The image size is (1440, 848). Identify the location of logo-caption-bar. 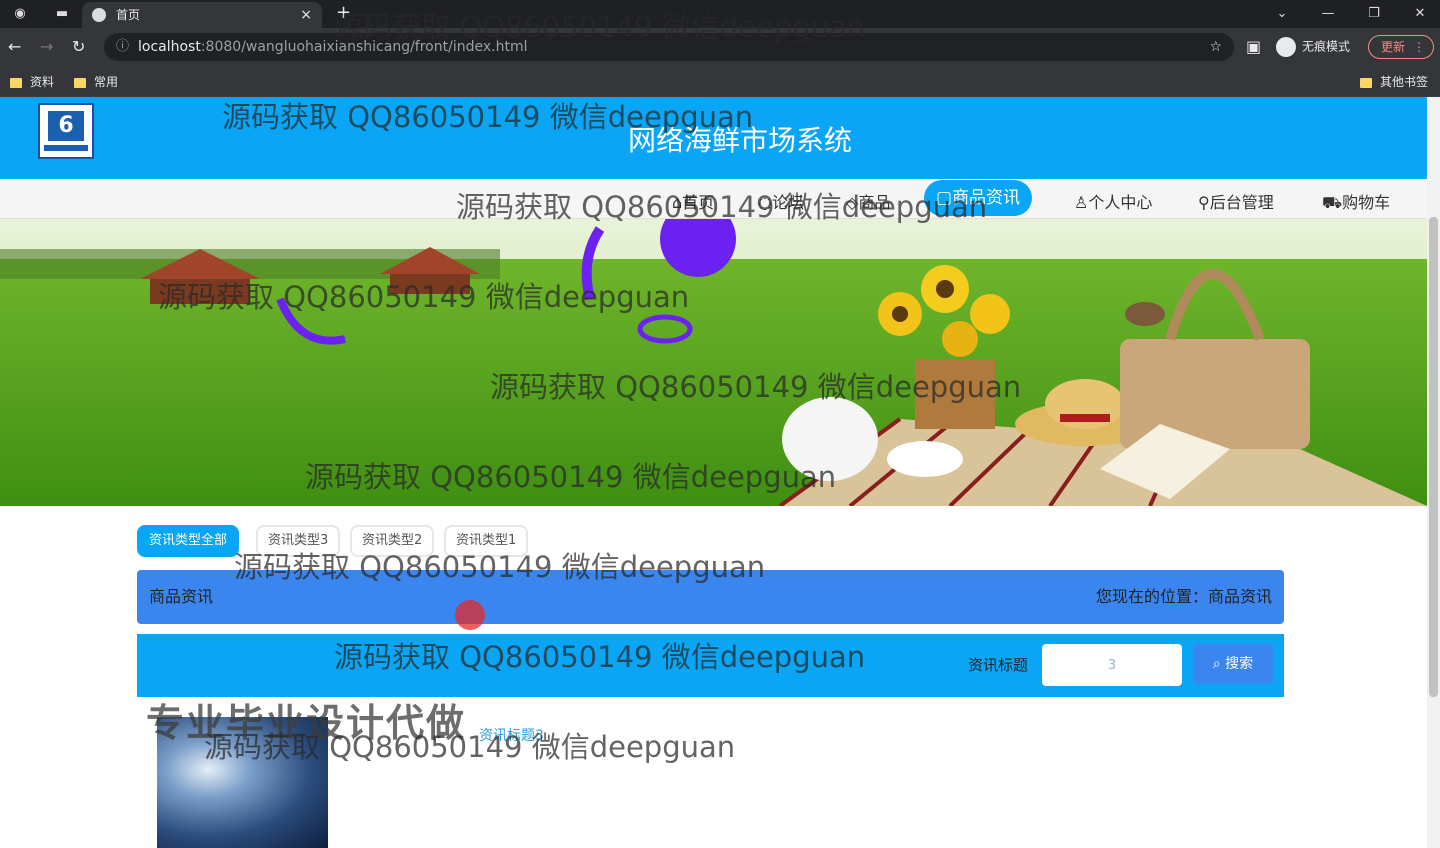
(66, 148).